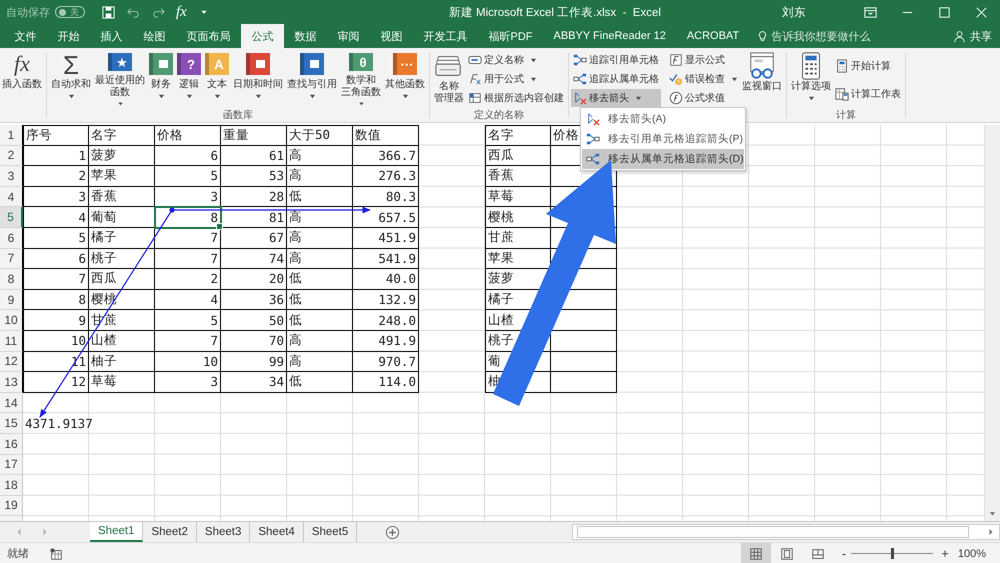 The width and height of the screenshot is (1000, 563). What do you see at coordinates (11, 485) in the screenshot?
I see `row-header: 18` at bounding box center [11, 485].